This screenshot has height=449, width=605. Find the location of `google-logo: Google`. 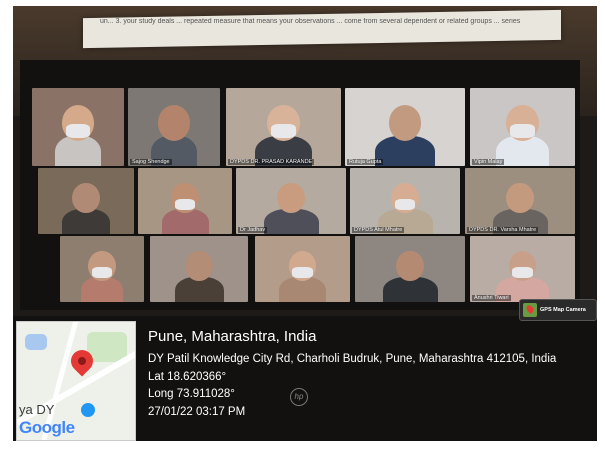

google-logo: Google is located at coordinates (47, 428).